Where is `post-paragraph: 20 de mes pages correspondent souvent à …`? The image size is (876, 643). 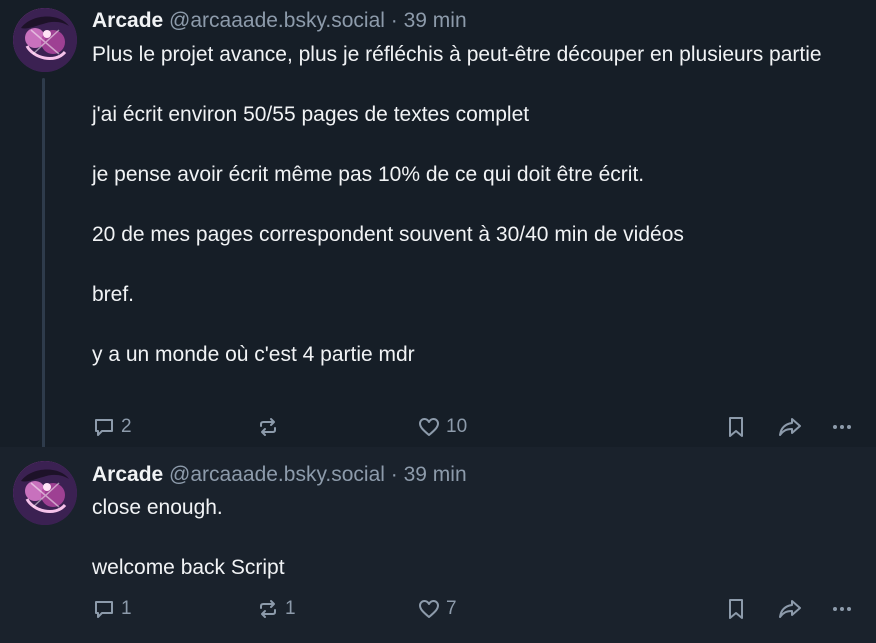
post-paragraph: 20 de mes pages correspondent souvent à … is located at coordinates (388, 234).